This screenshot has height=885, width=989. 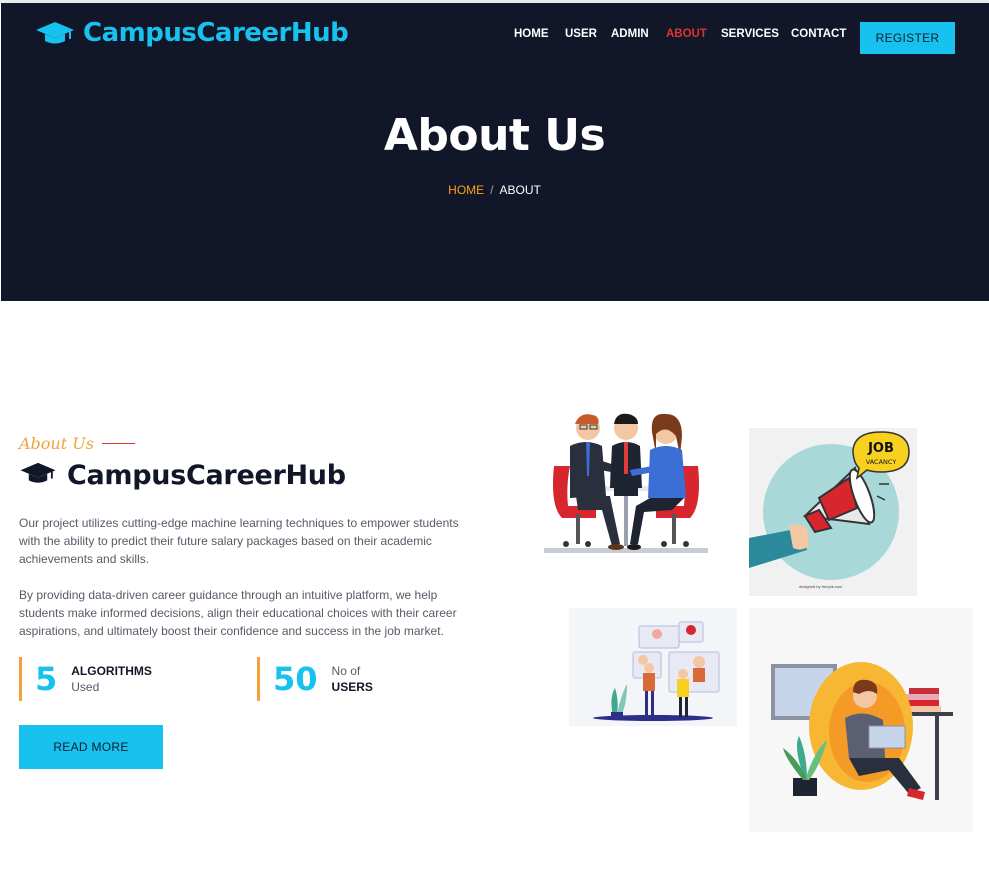 I want to click on job-vacancy-illustration: JOB VACANCY designed by freepik.com, so click(x=833, y=512).